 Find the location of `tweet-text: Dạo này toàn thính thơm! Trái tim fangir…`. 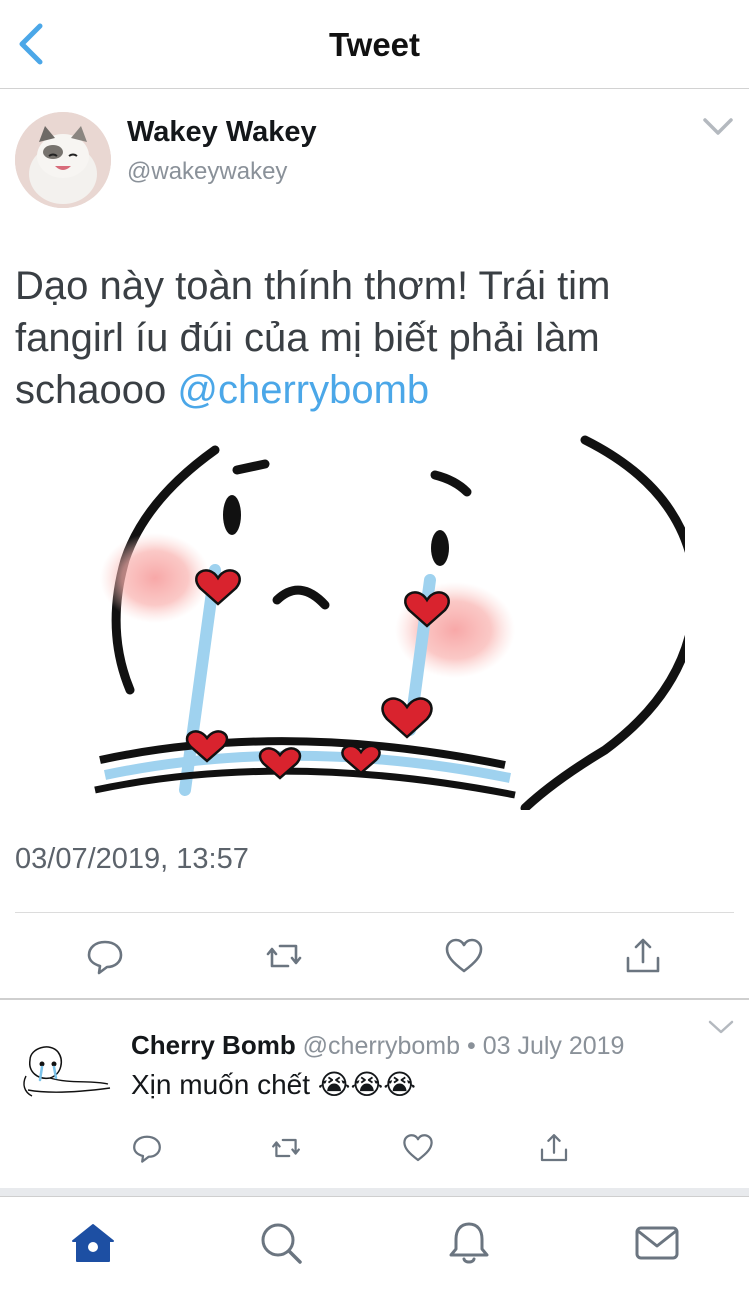

tweet-text: Dạo này toàn thính thơm! Trái tim fangir… is located at coordinates (365, 338).